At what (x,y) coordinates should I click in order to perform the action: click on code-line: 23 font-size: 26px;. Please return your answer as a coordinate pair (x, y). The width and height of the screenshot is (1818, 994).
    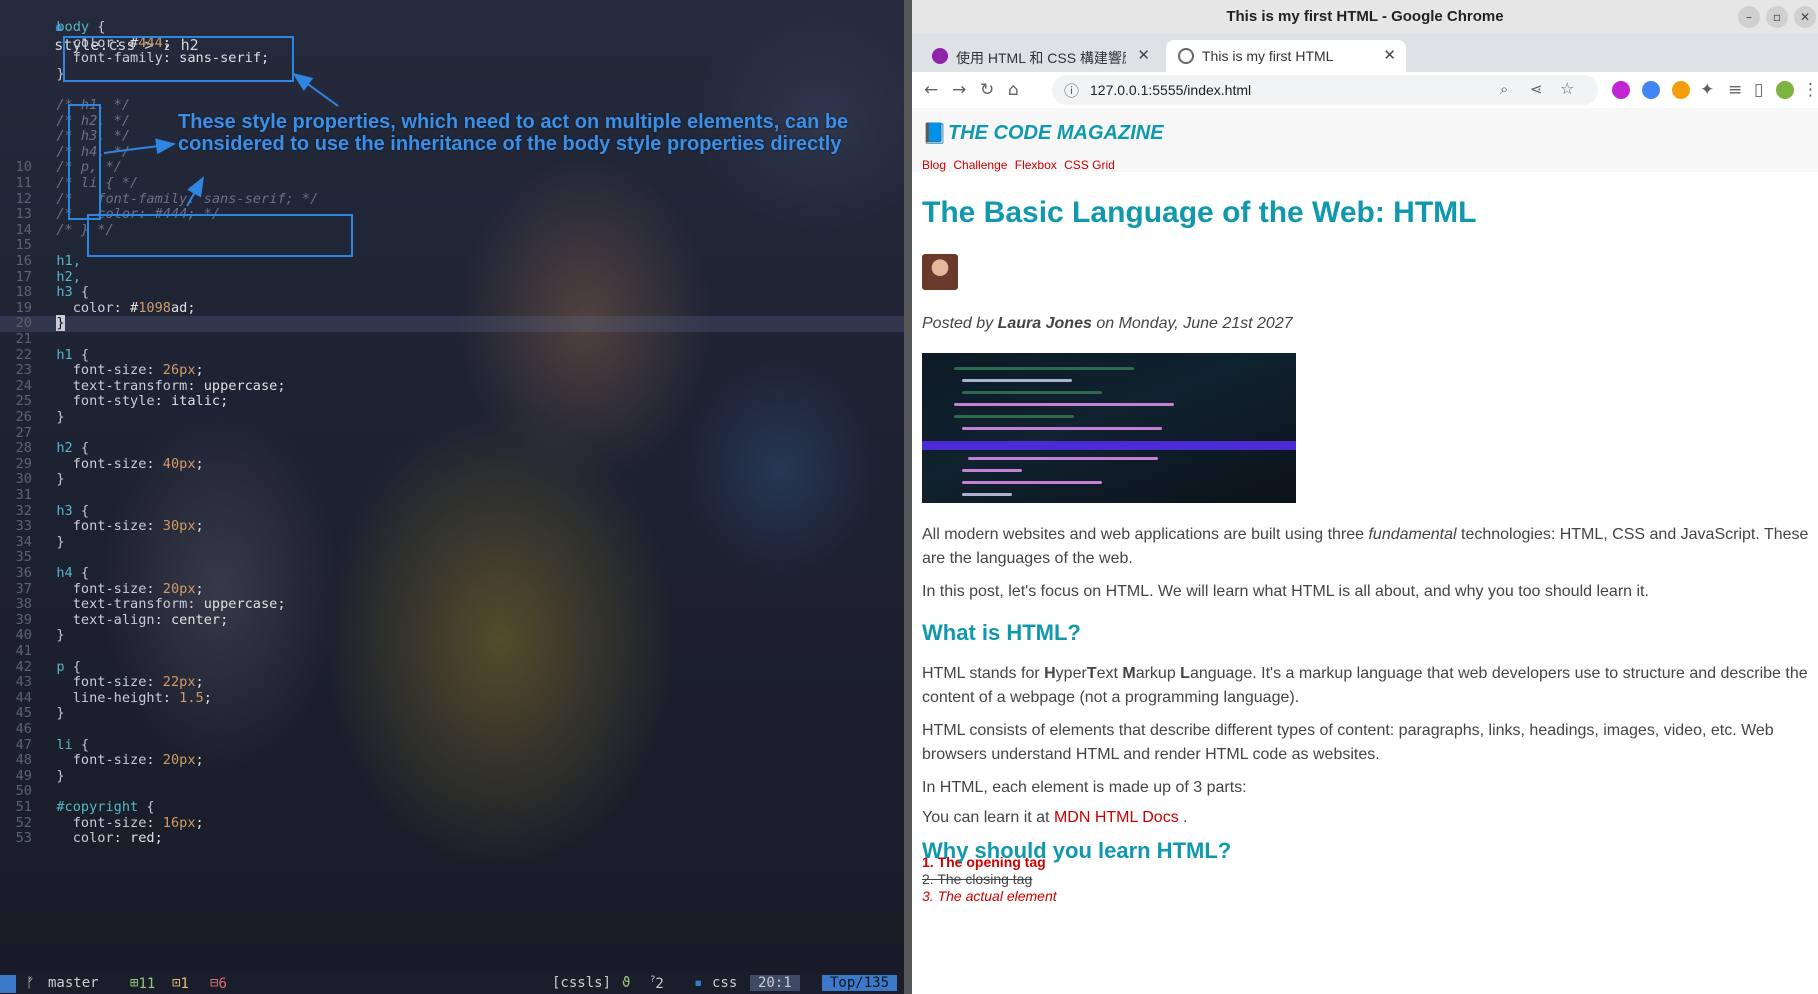
    Looking at the image, I should click on (102, 370).